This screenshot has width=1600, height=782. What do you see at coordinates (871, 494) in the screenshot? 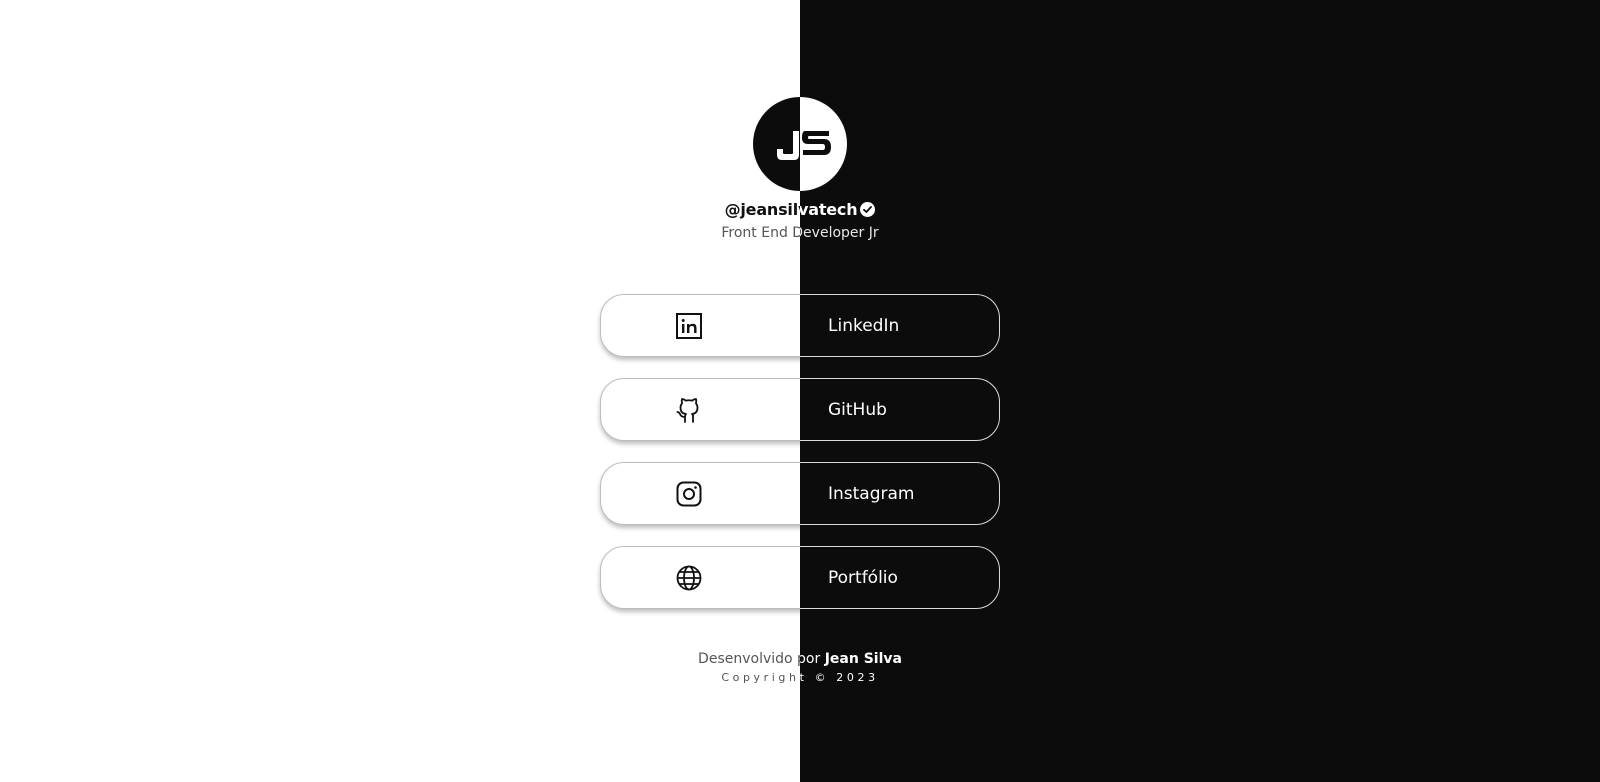
I see `instagram-link-label: Instagram` at bounding box center [871, 494].